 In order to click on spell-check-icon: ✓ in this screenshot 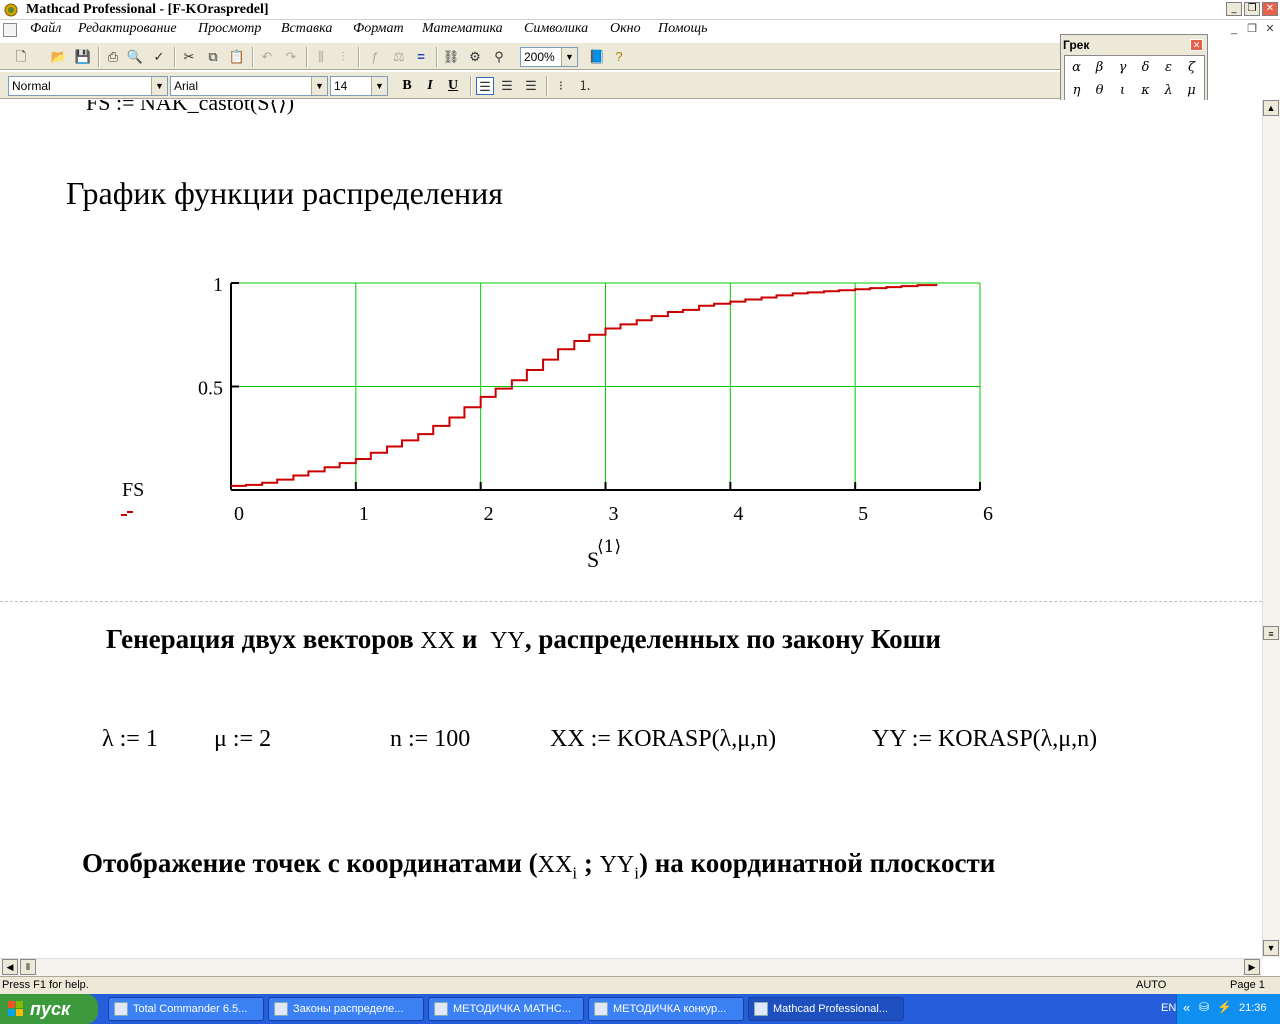, I will do `click(159, 57)`.